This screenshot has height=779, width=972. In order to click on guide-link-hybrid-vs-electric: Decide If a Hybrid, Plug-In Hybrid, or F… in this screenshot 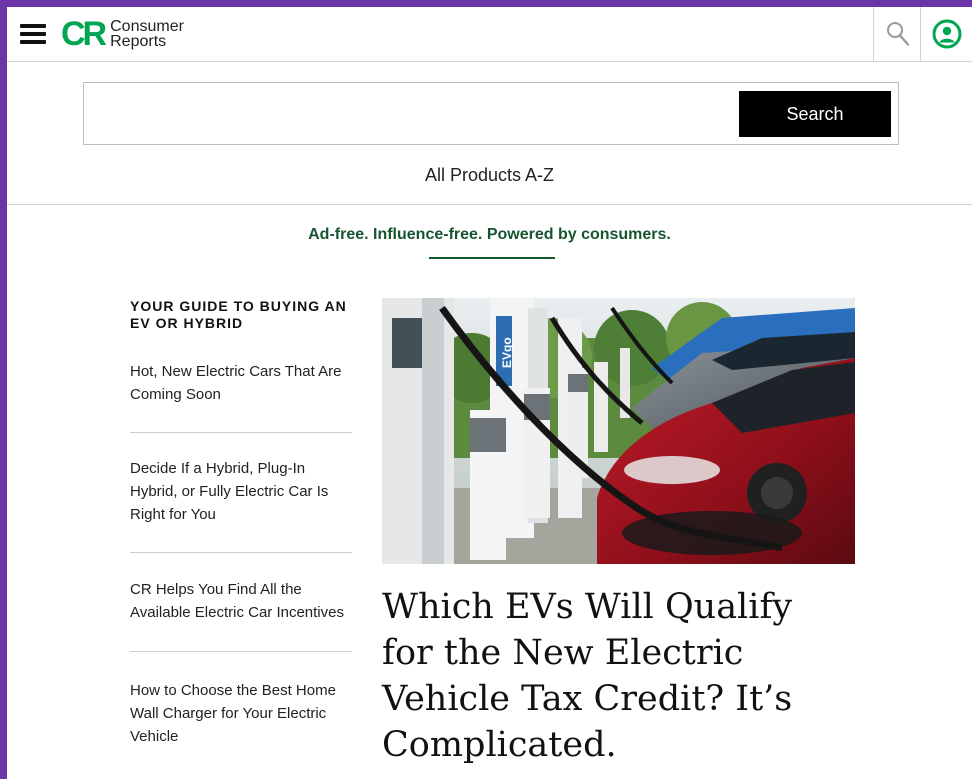, I will do `click(241, 493)`.